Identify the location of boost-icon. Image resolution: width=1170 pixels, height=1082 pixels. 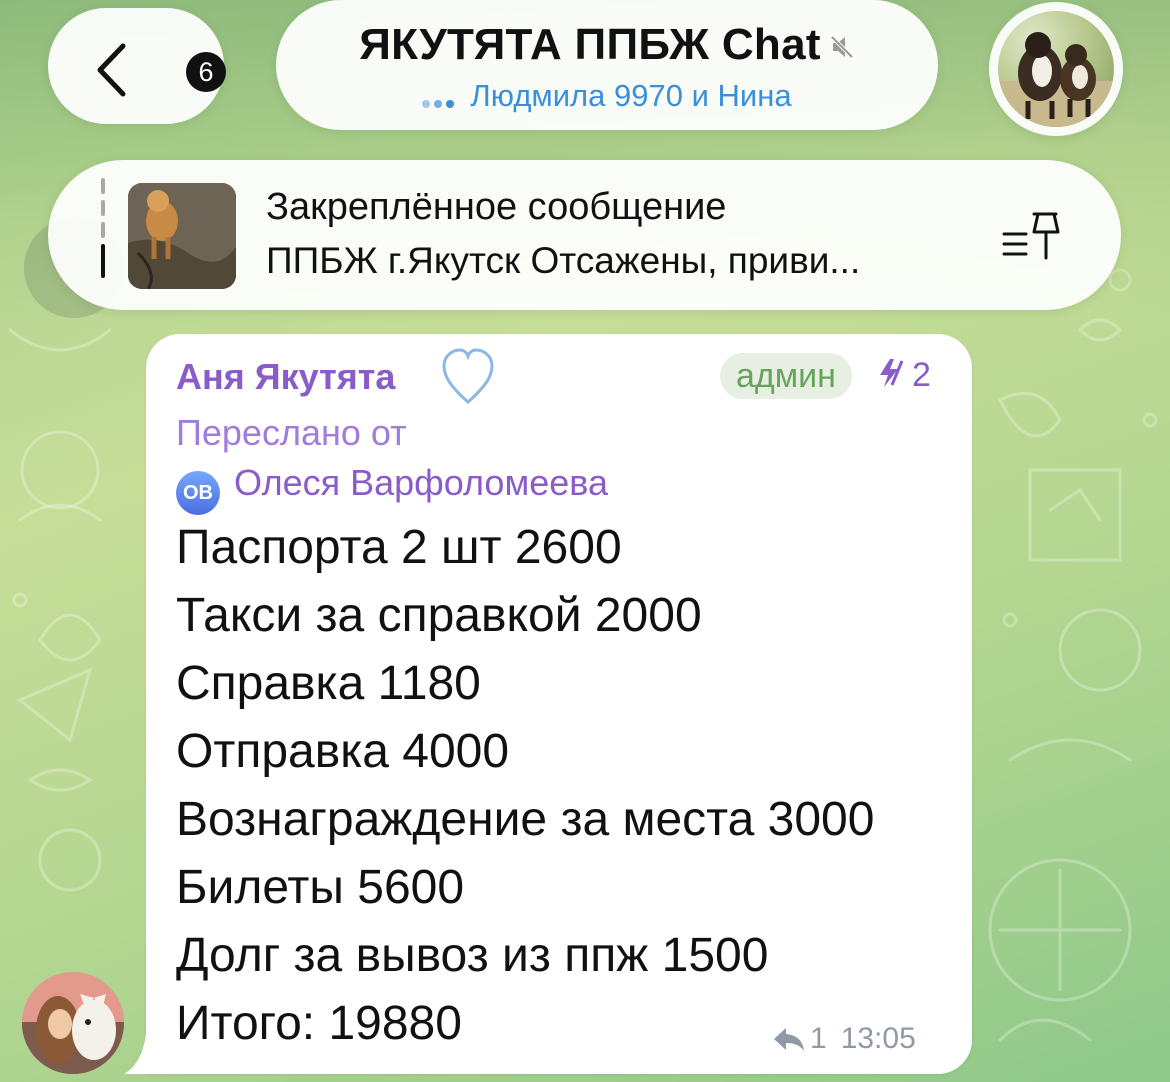
(892, 373).